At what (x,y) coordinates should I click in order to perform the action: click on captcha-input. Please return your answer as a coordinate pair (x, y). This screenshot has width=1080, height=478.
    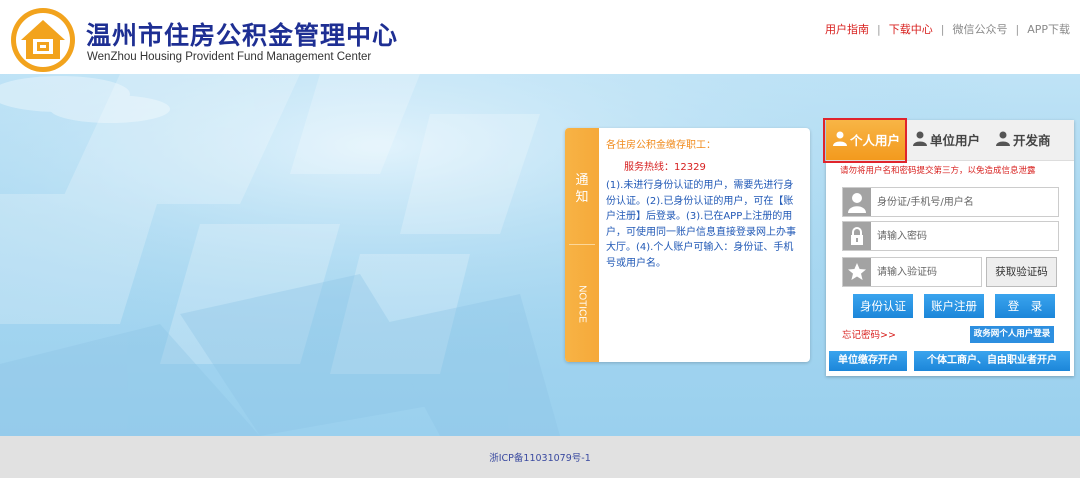
    Looking at the image, I should click on (927, 272).